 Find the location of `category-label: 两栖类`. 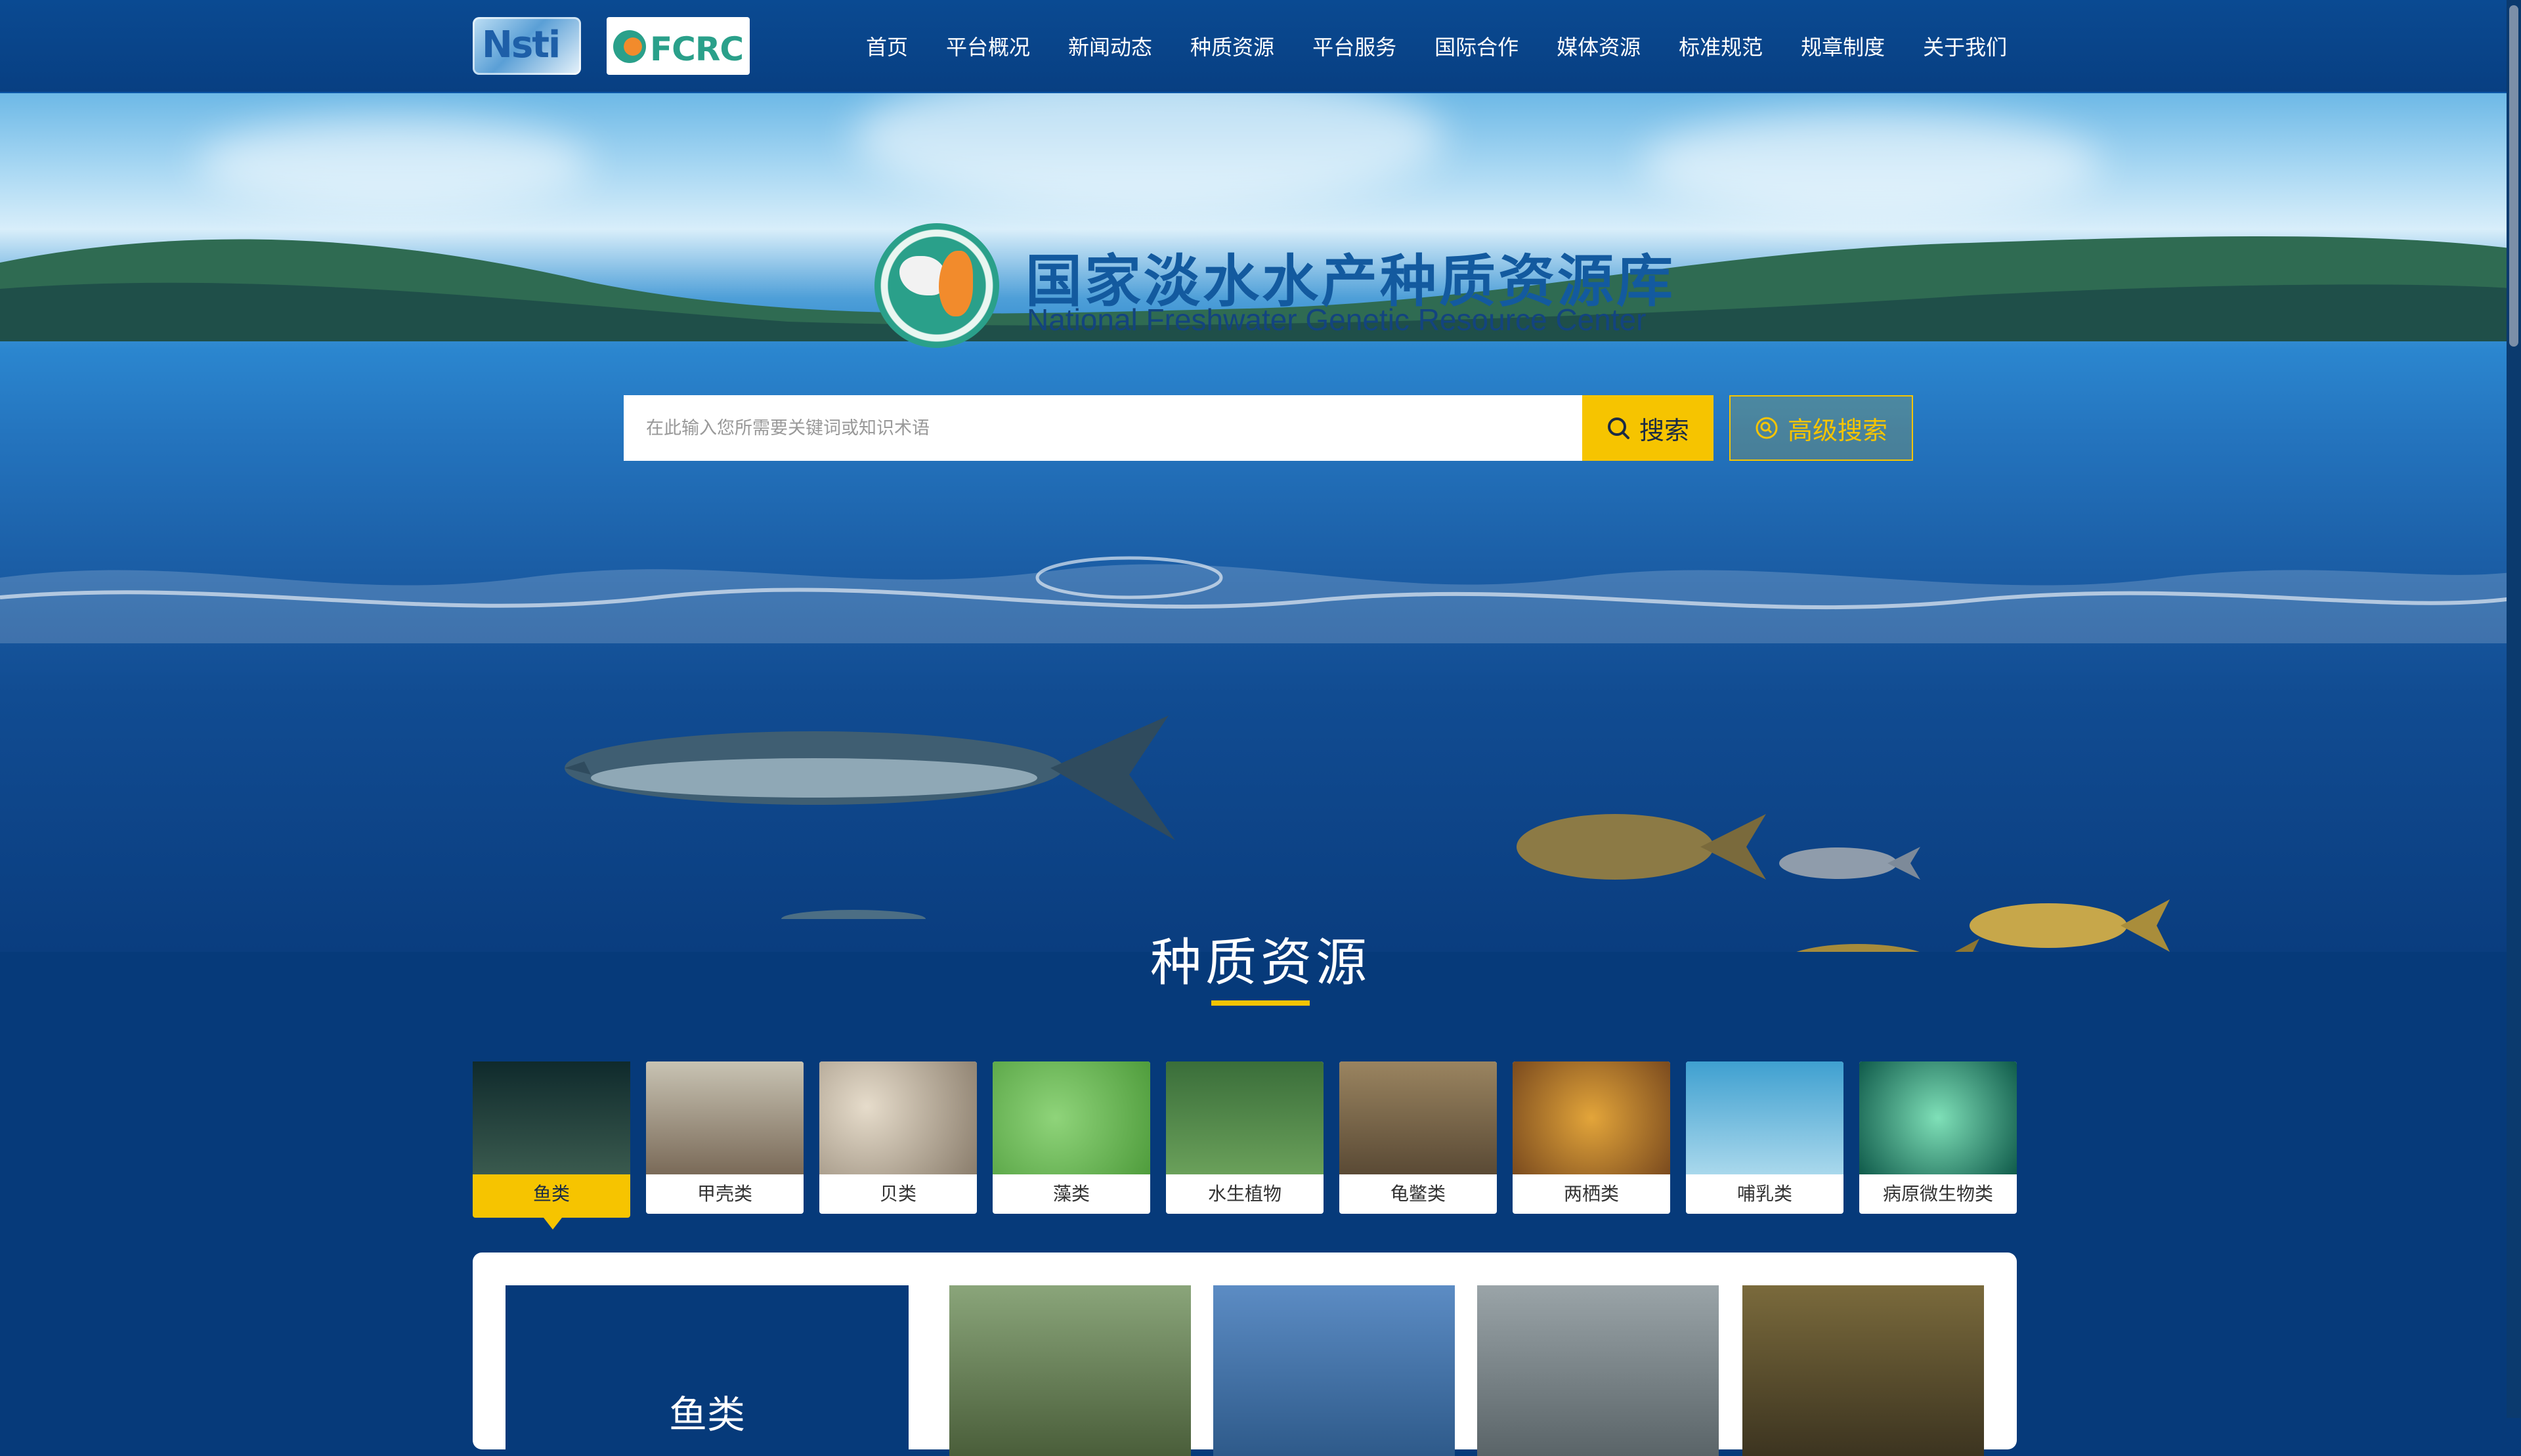

category-label: 两栖类 is located at coordinates (1591, 1194).